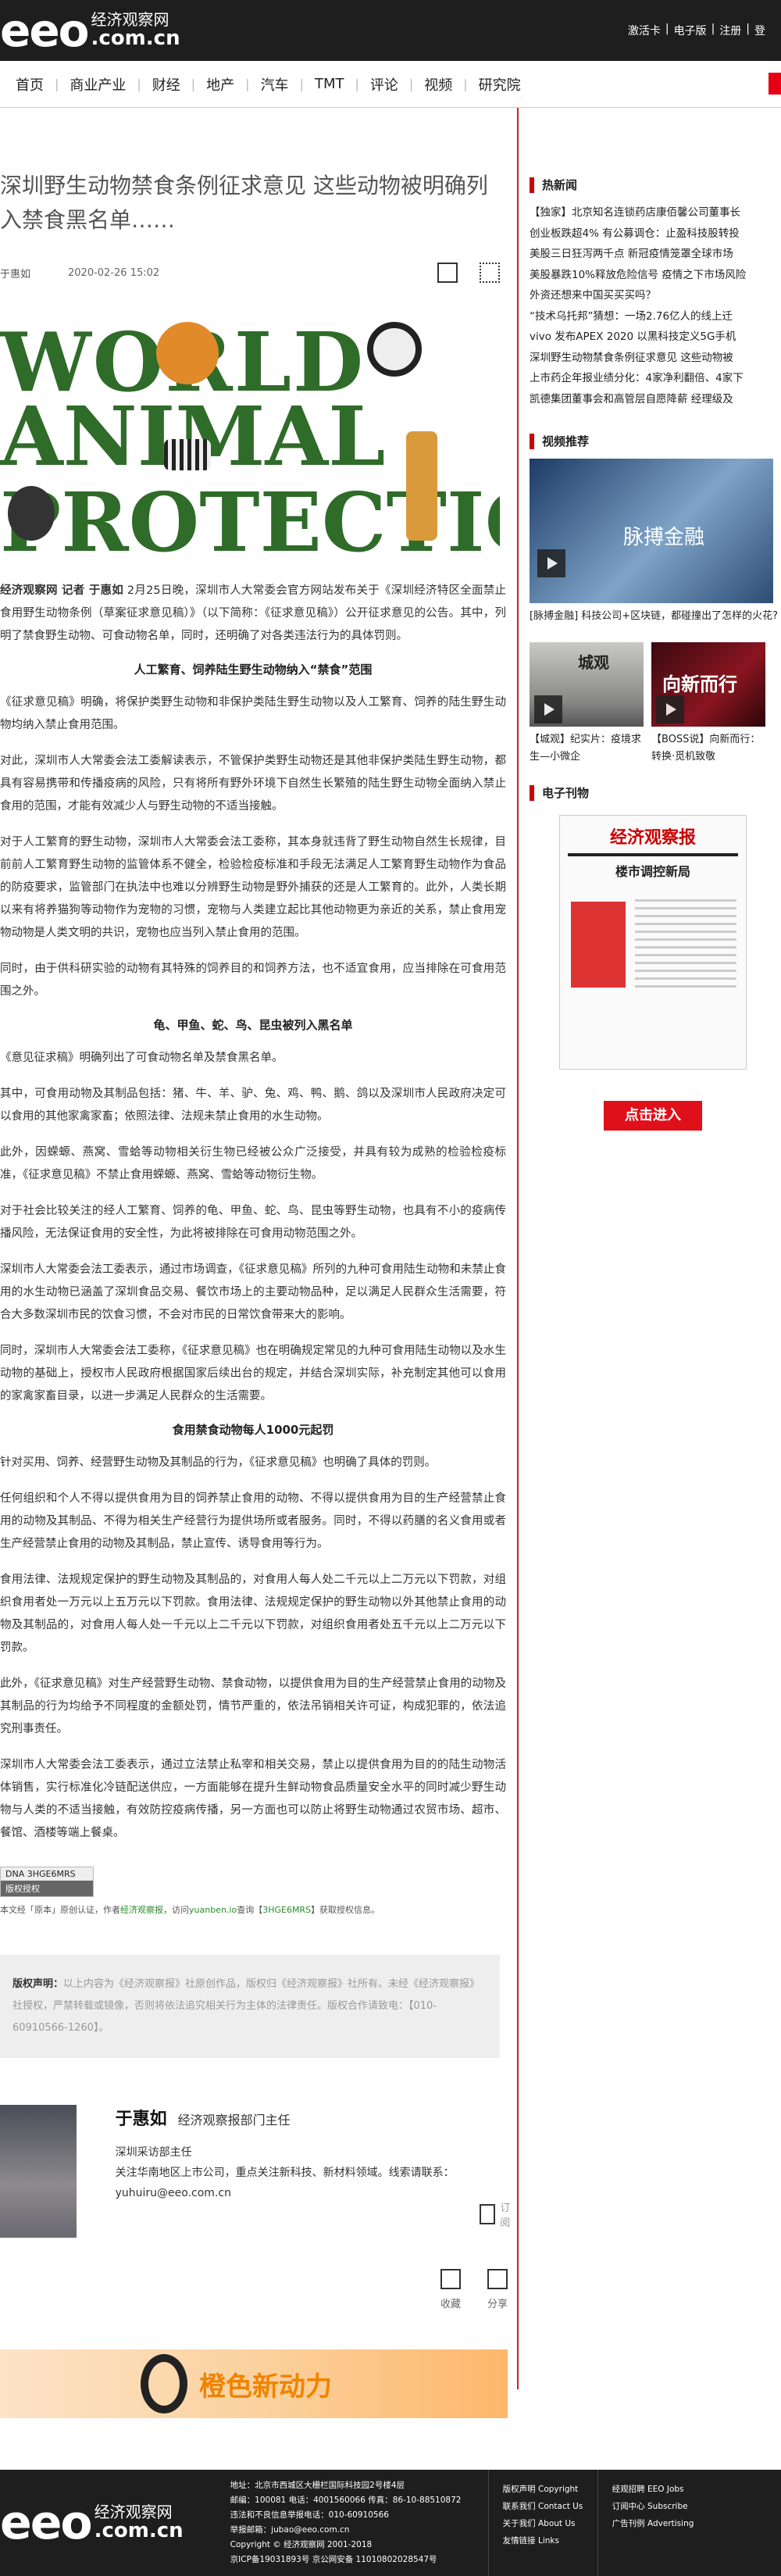  I want to click on main-nav: 首页 | 商业产业 | 财经 | 地产 | 汽车 | TMT | 评论 | 视频 | 研究院, so click(390, 85).